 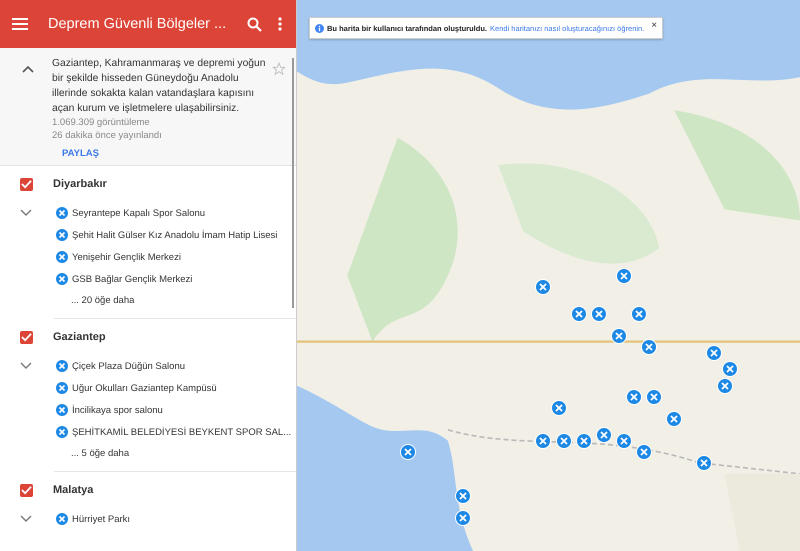 I want to click on map-description: Gaziantep, Kahramanmaraş ve depremi yoğun bir şekilde hisseden Güneydoğu Anadolu illerinde sokakta kalan vatandaşlara kapısını açan kurum ve işletmelere ulaşabilirsiniz., so click(x=159, y=86).